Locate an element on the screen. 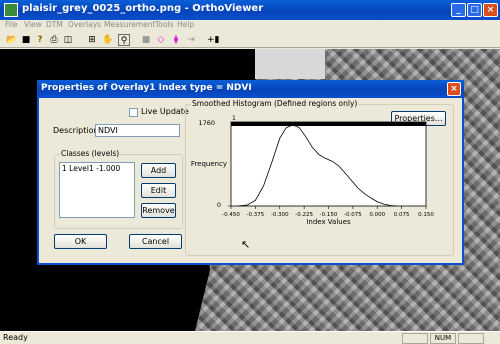 Image resolution: width=500 pixels, height=344 pixels. diamond-icon: ◇ is located at coordinates (161, 40).